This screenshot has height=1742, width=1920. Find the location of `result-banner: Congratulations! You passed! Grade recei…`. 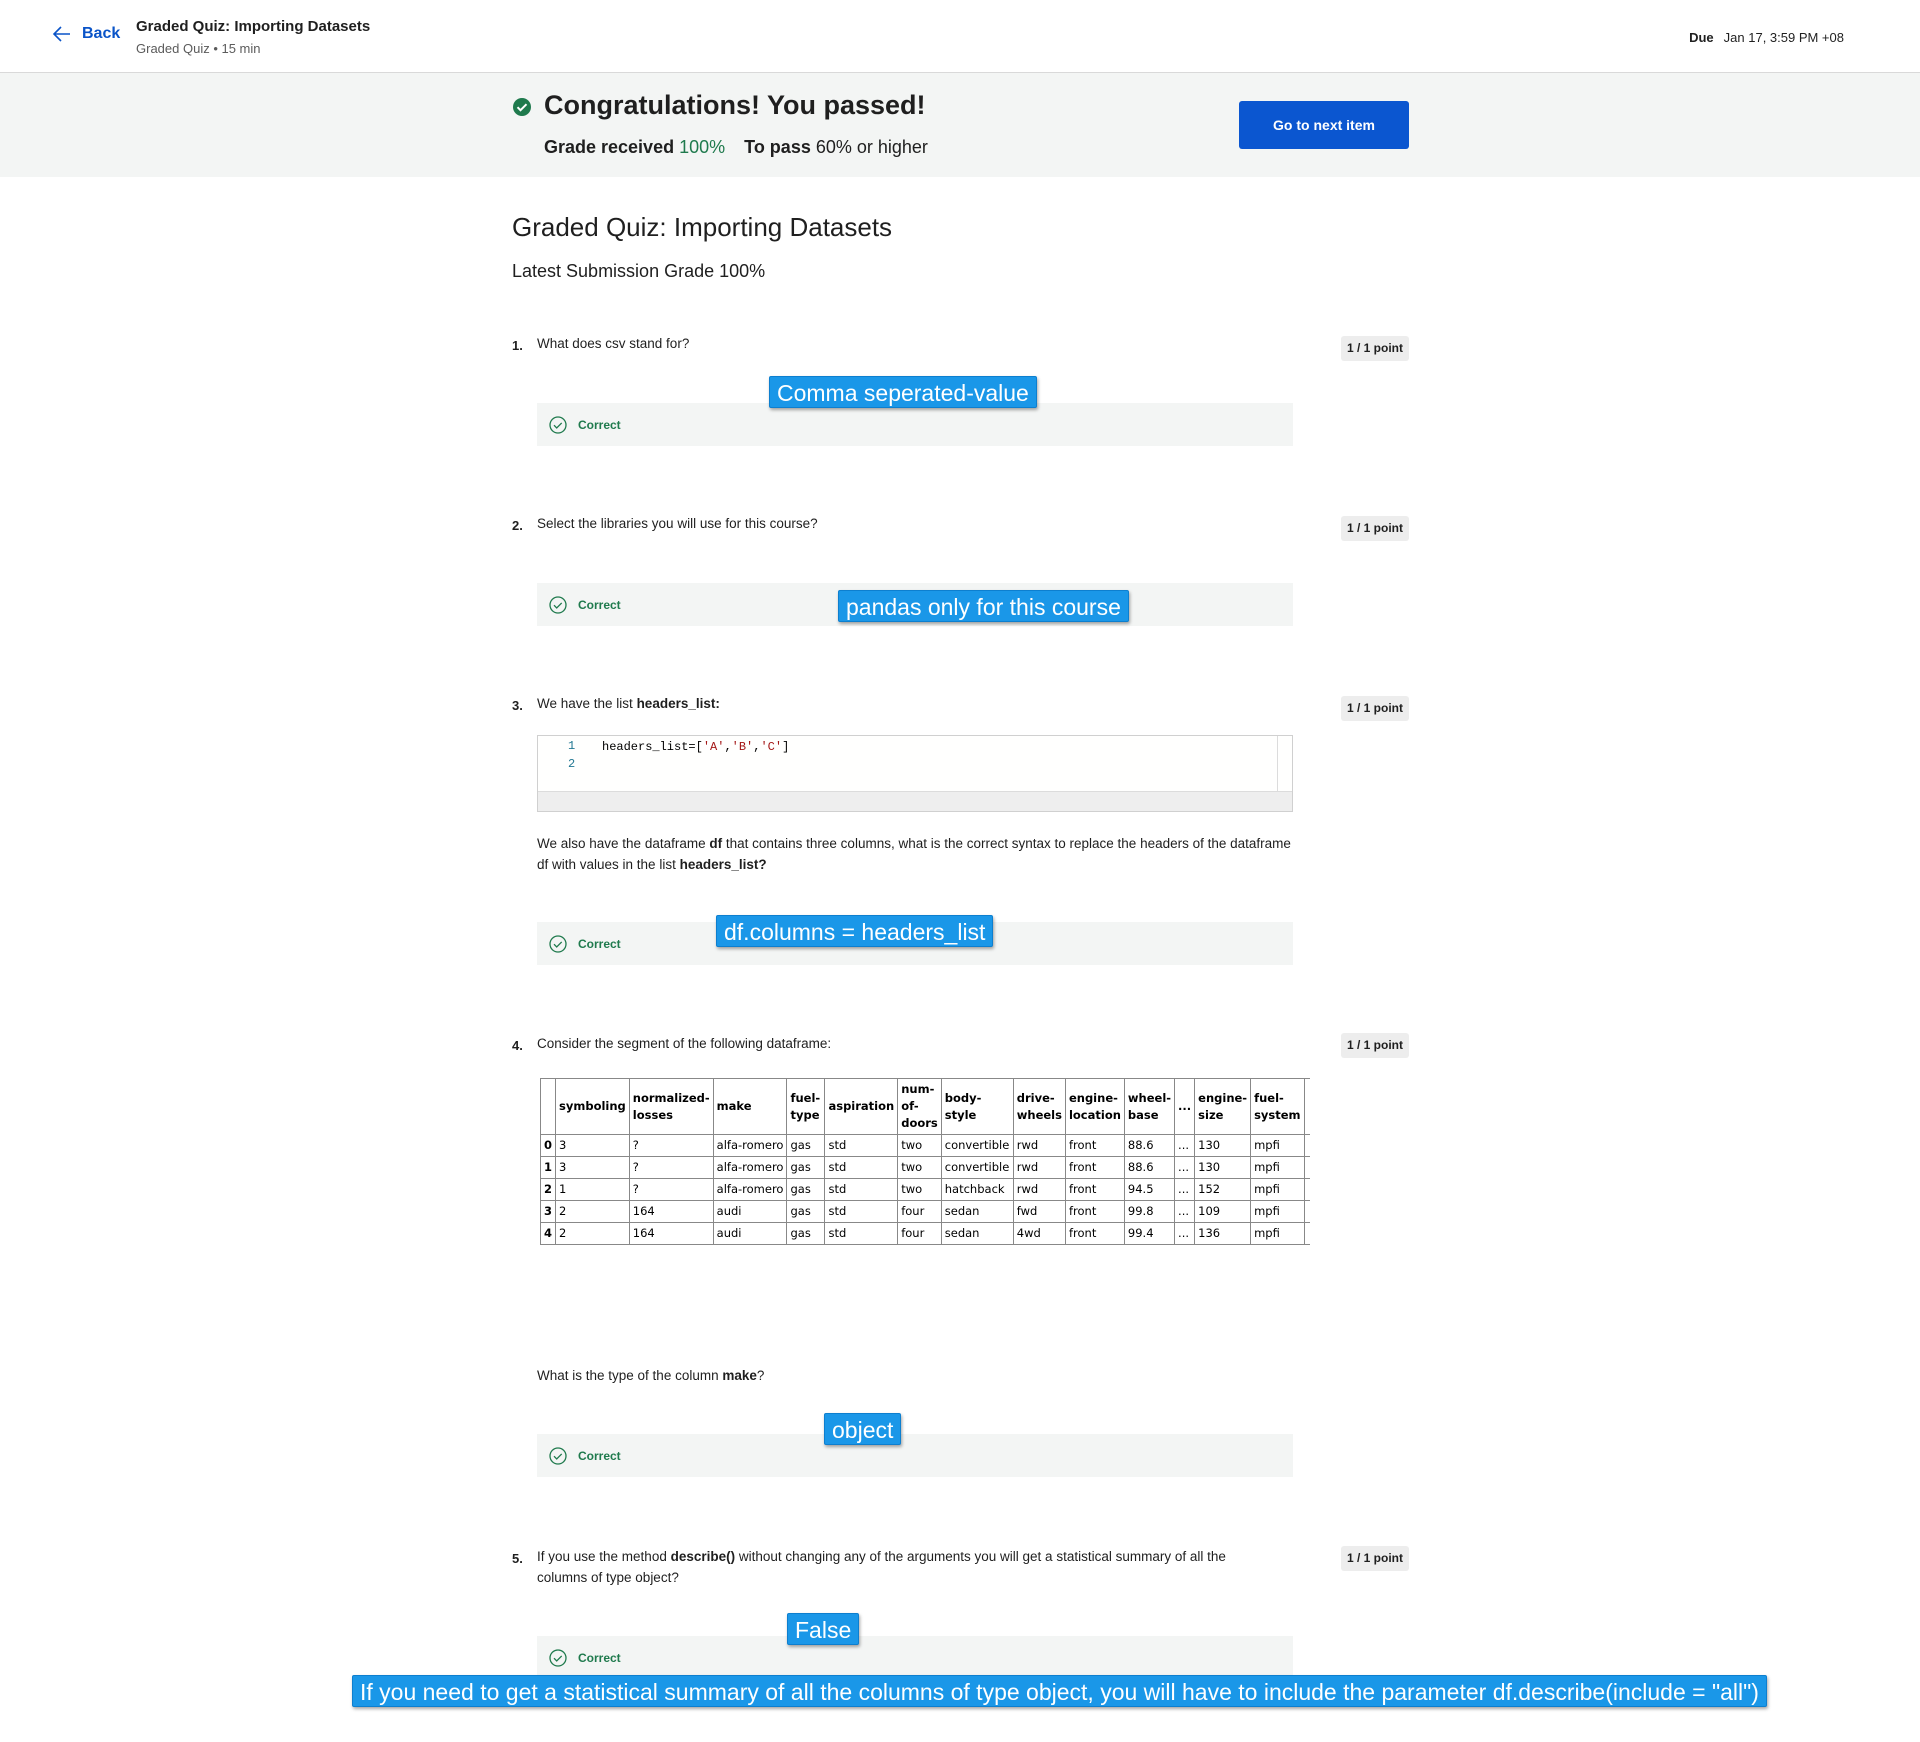

result-banner: Congratulations! You passed! Grade recei… is located at coordinates (960, 125).